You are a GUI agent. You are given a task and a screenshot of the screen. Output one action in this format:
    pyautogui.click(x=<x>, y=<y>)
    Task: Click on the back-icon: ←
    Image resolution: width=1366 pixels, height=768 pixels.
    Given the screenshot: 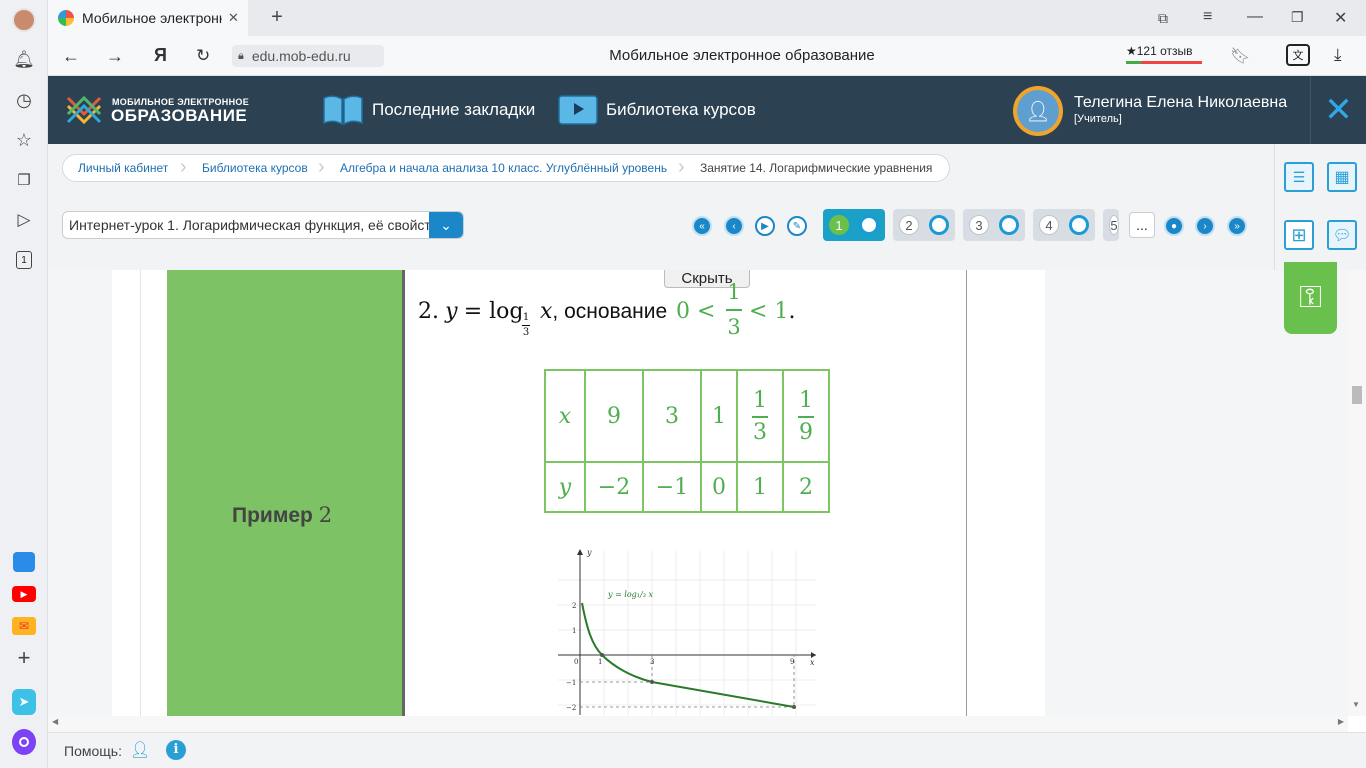 What is the action you would take?
    pyautogui.click(x=71, y=56)
    